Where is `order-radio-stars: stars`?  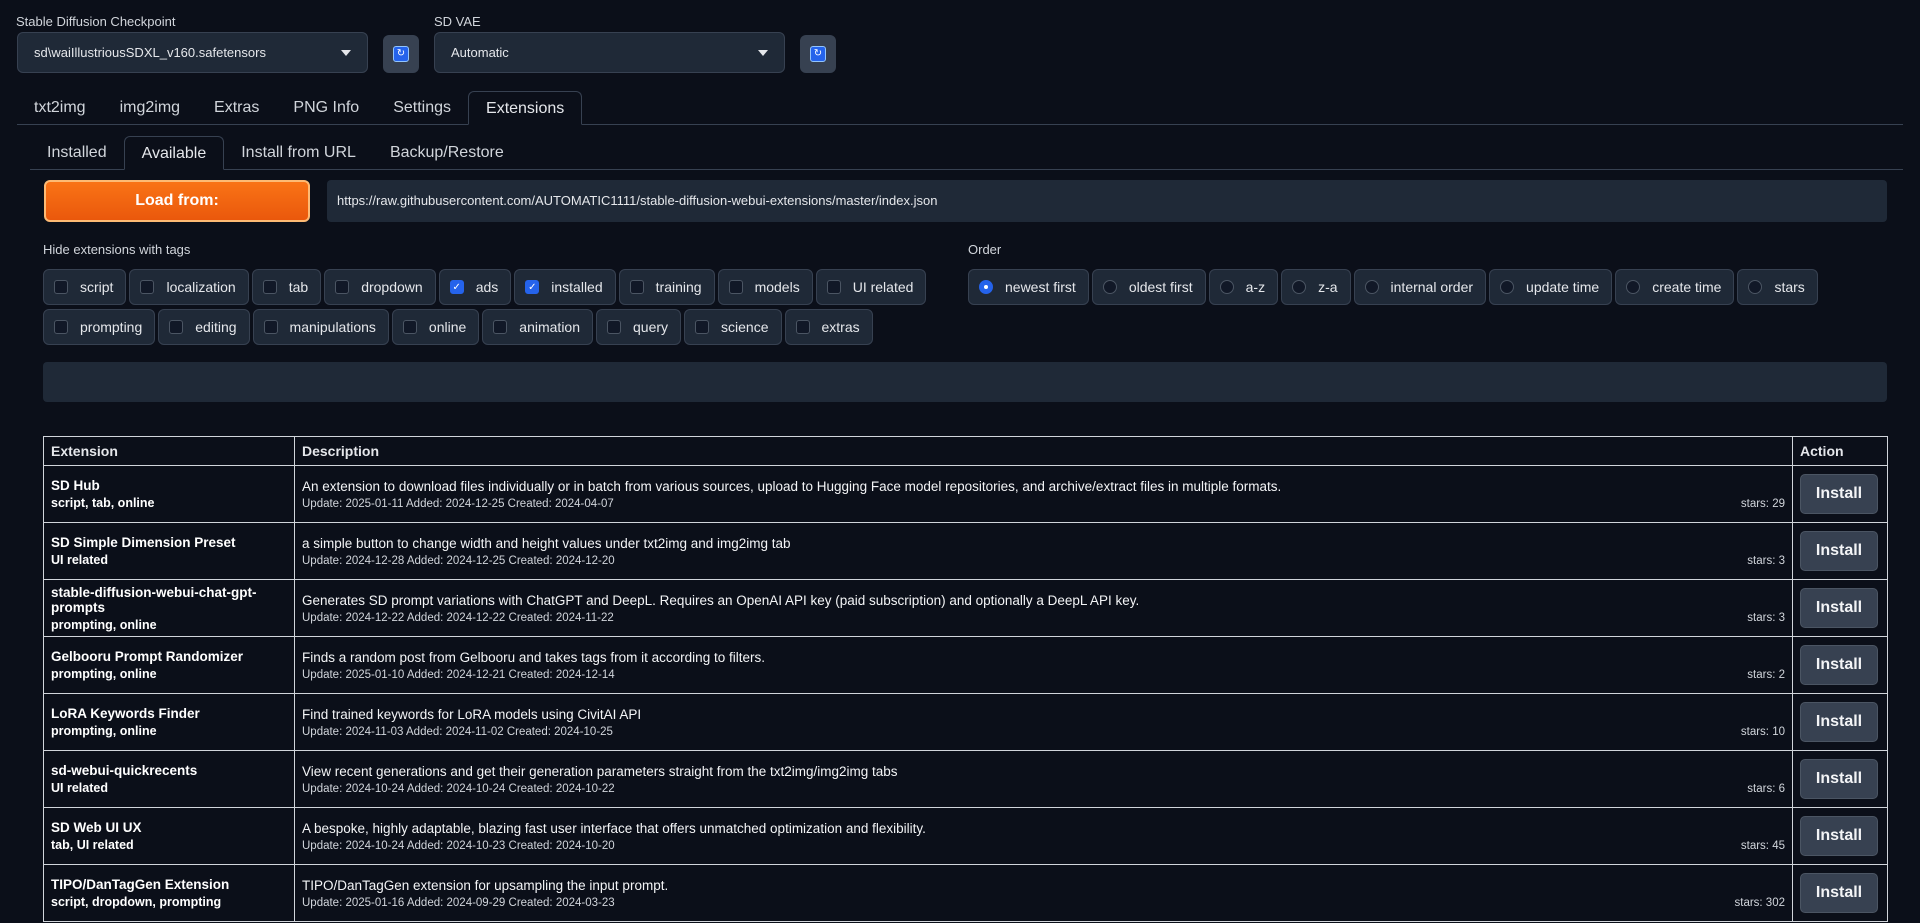
order-radio-stars: stars is located at coordinates (1777, 287).